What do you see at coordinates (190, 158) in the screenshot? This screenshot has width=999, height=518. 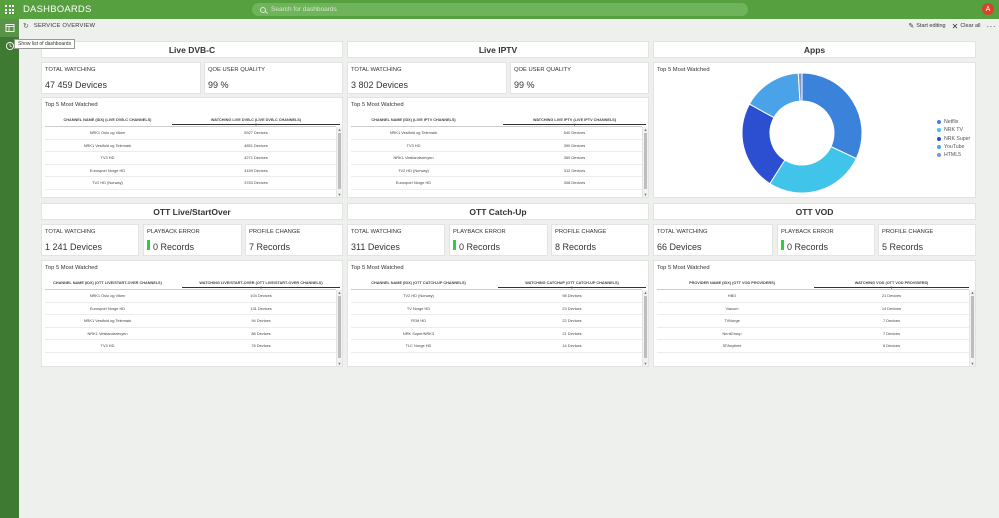 I see `table-row: TV3 HD 4271 Devices` at bounding box center [190, 158].